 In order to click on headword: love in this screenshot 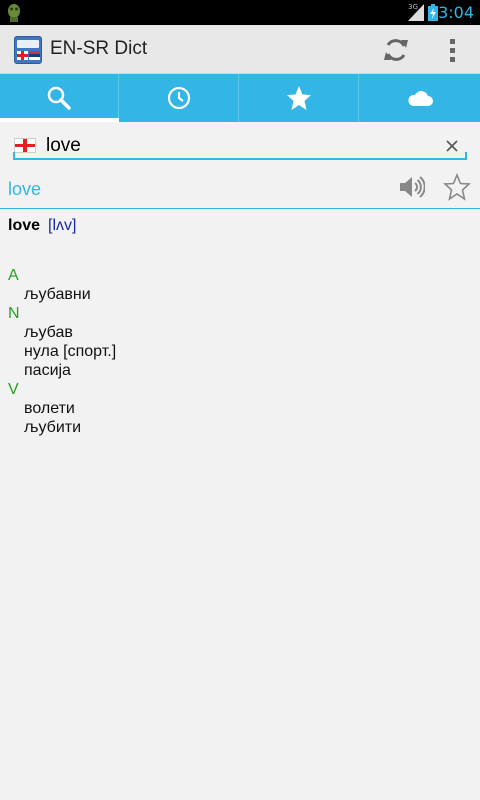, I will do `click(24, 225)`.